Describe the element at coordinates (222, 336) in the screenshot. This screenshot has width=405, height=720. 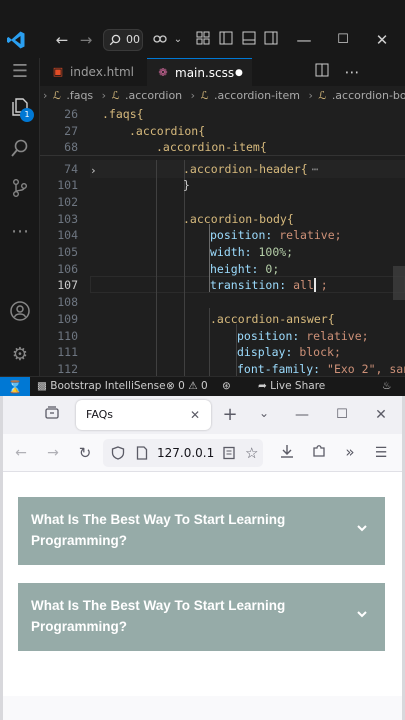
I see `code-line: 110 position: relative;` at that location.